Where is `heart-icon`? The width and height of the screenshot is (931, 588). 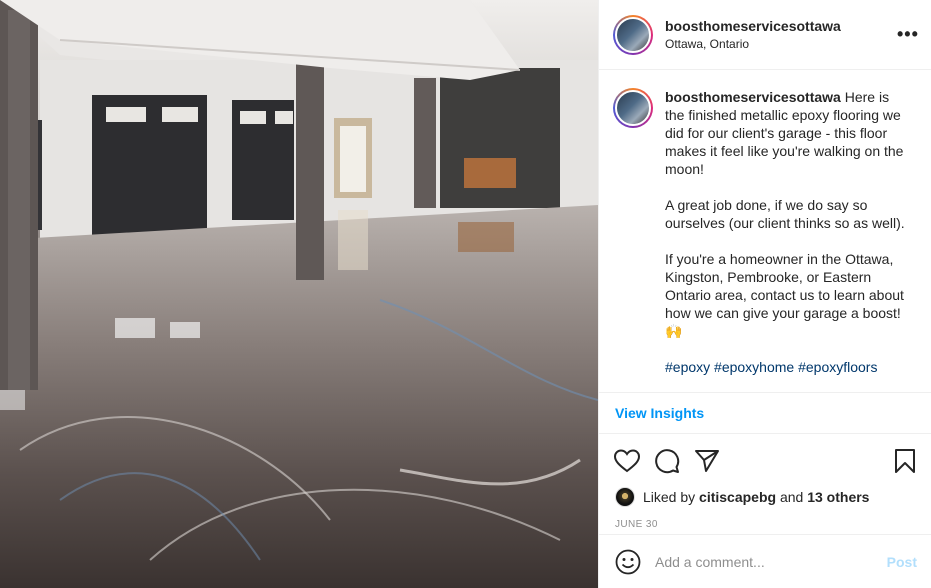 heart-icon is located at coordinates (627, 461).